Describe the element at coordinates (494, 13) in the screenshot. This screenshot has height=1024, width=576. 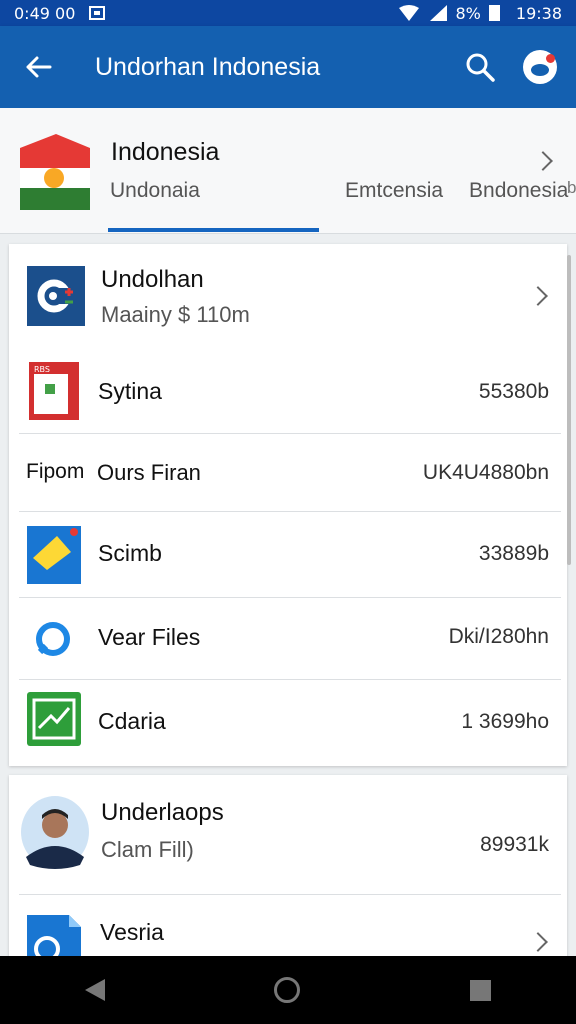
I see `battery-icon` at that location.